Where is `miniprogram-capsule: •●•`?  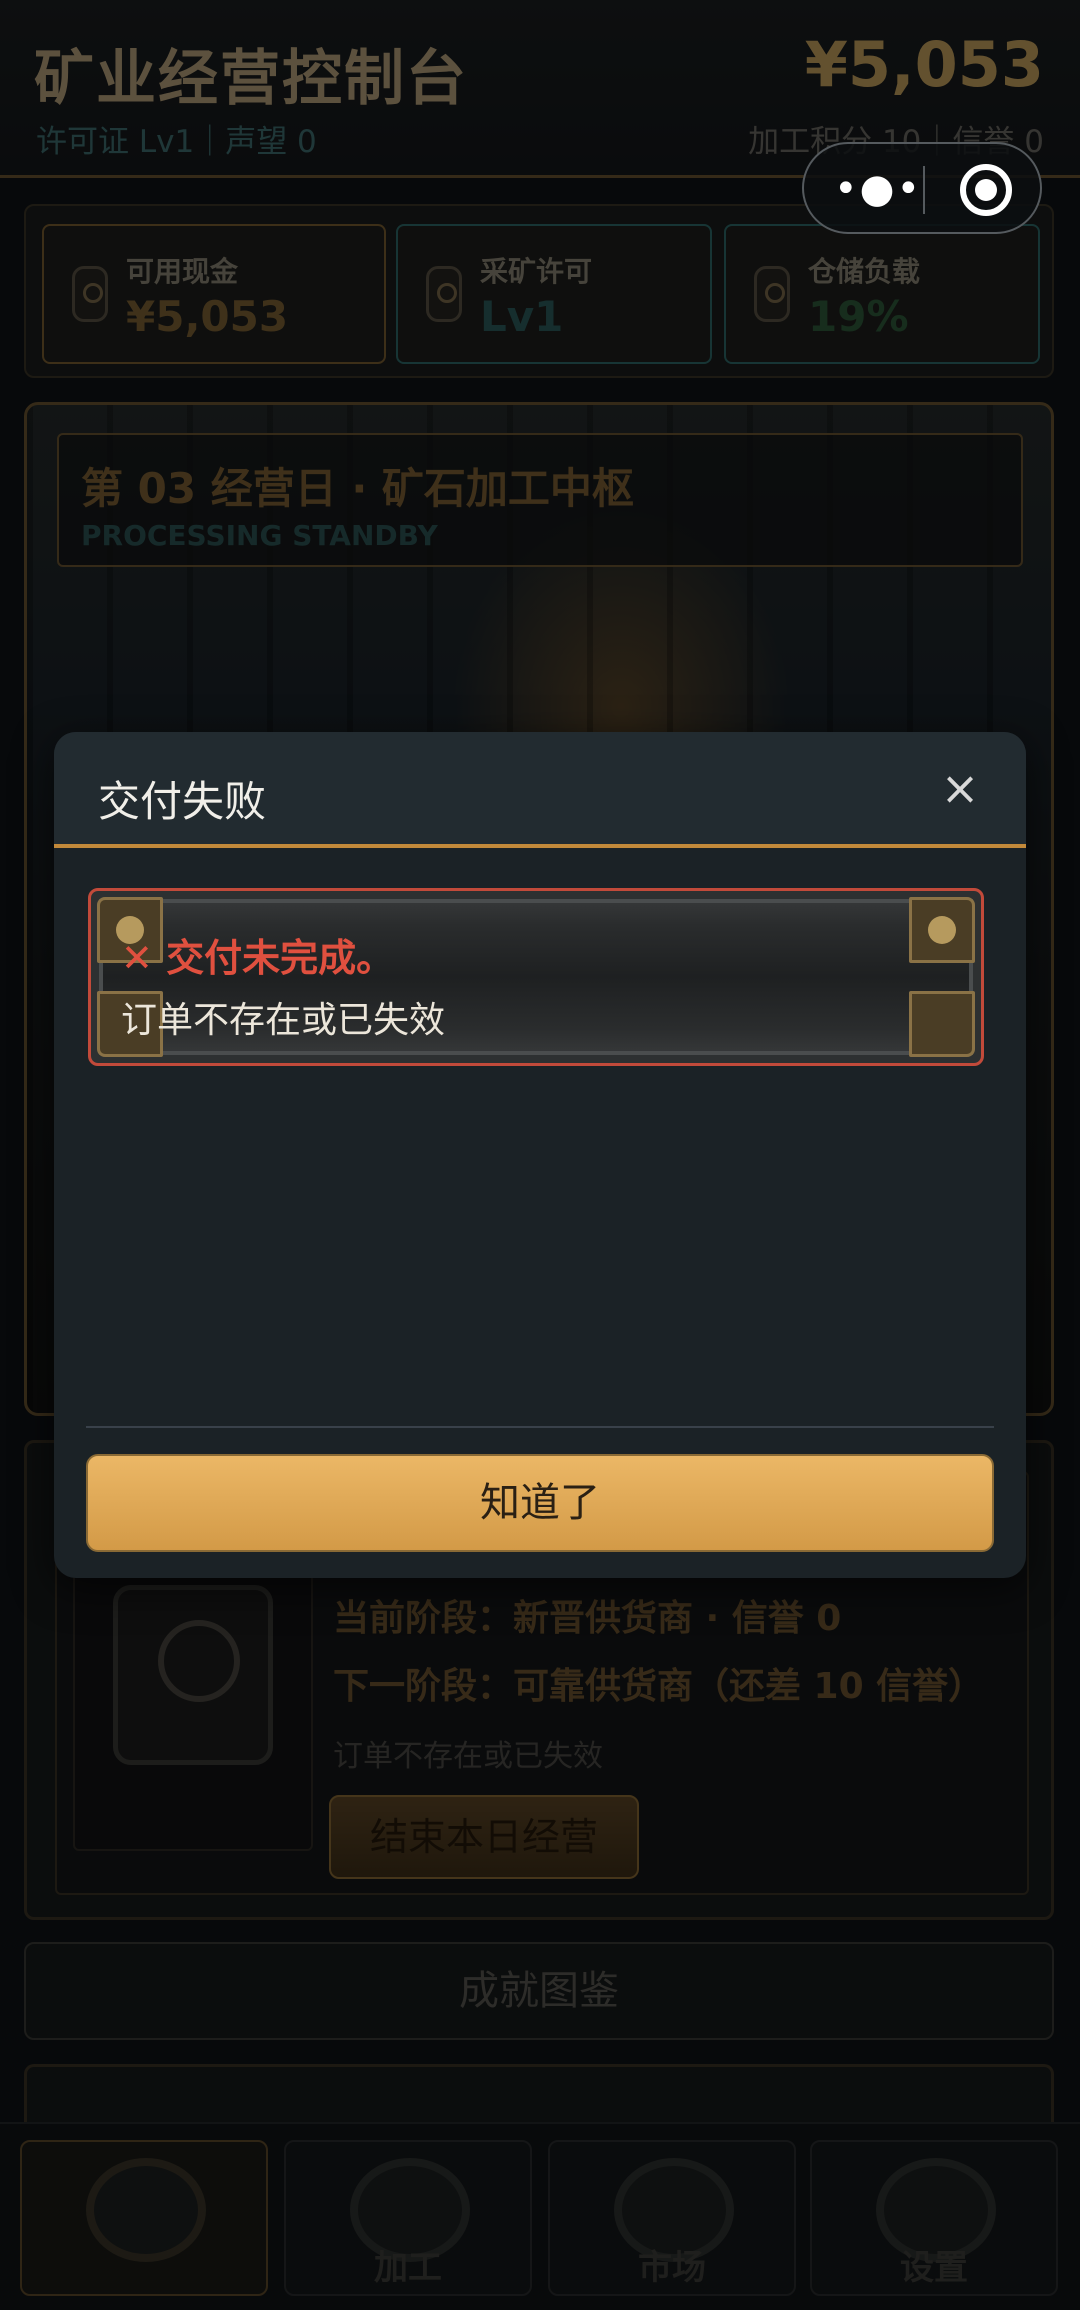 miniprogram-capsule: •●• is located at coordinates (922, 188).